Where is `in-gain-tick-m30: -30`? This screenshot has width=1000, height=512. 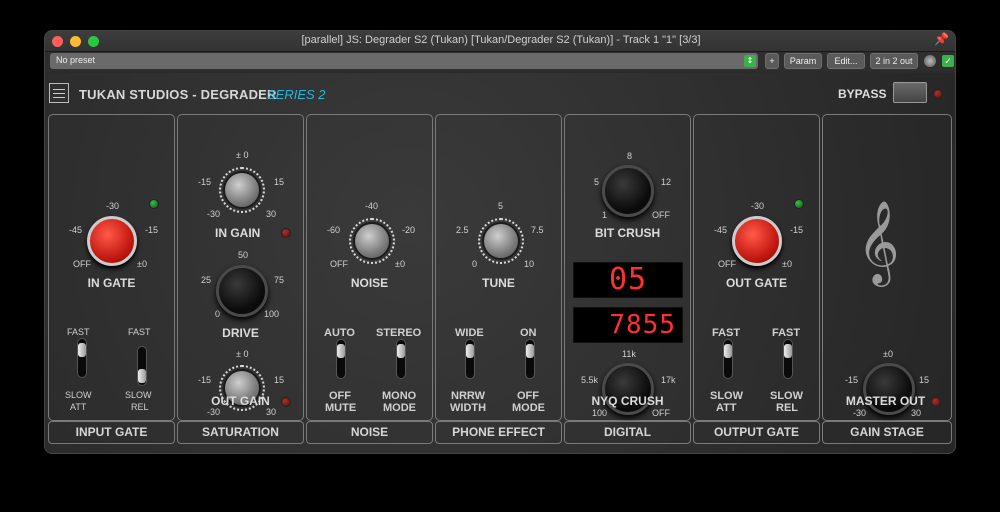 in-gain-tick-m30: -30 is located at coordinates (214, 214).